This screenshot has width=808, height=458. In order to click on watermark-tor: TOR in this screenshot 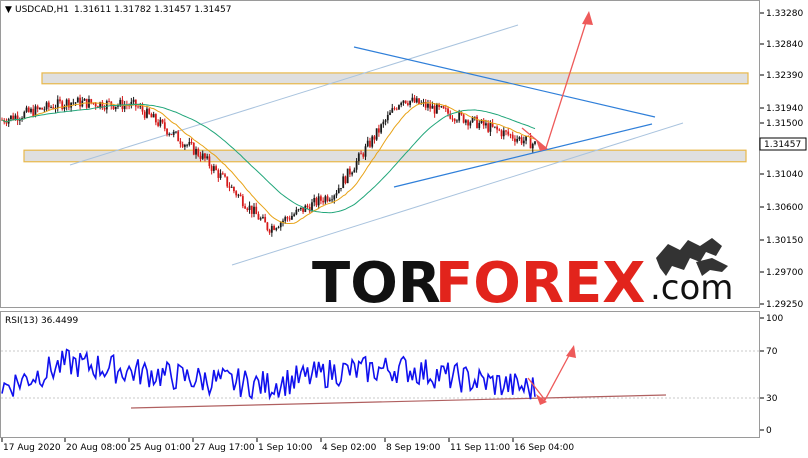, I will do `click(376, 283)`.